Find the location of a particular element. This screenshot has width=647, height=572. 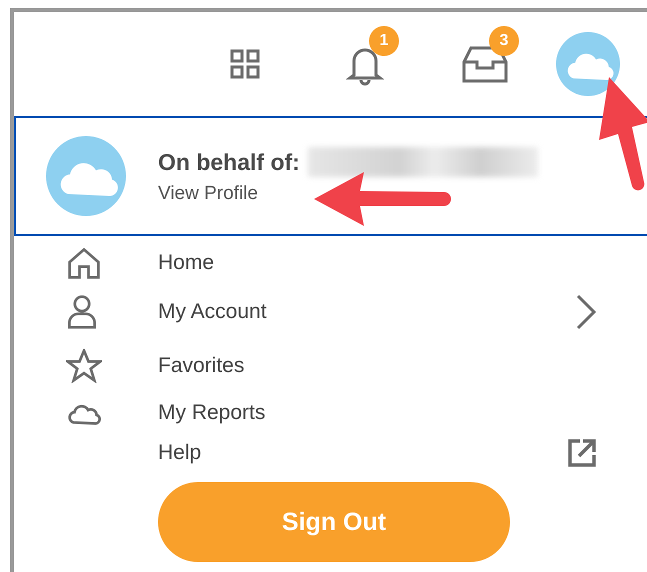

notification-badge: 1 is located at coordinates (384, 41).